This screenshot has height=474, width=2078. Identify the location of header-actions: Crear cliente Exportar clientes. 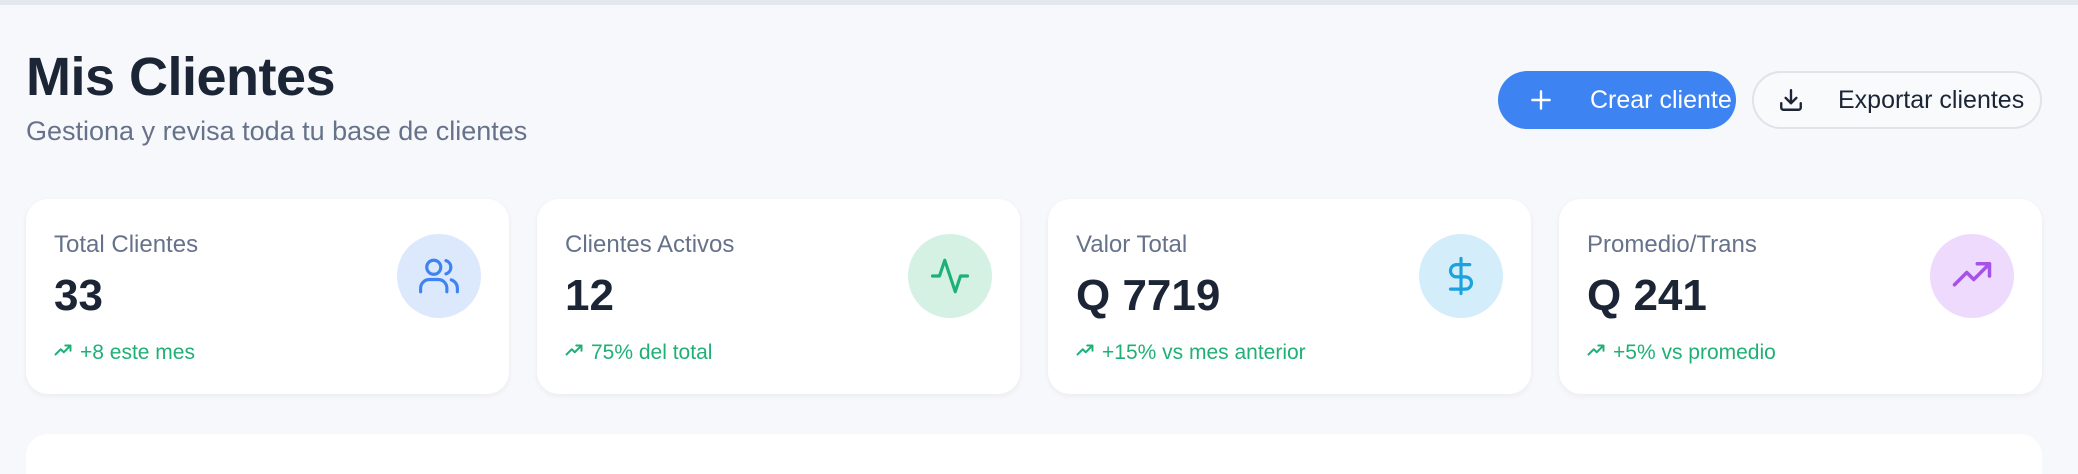
(1770, 100).